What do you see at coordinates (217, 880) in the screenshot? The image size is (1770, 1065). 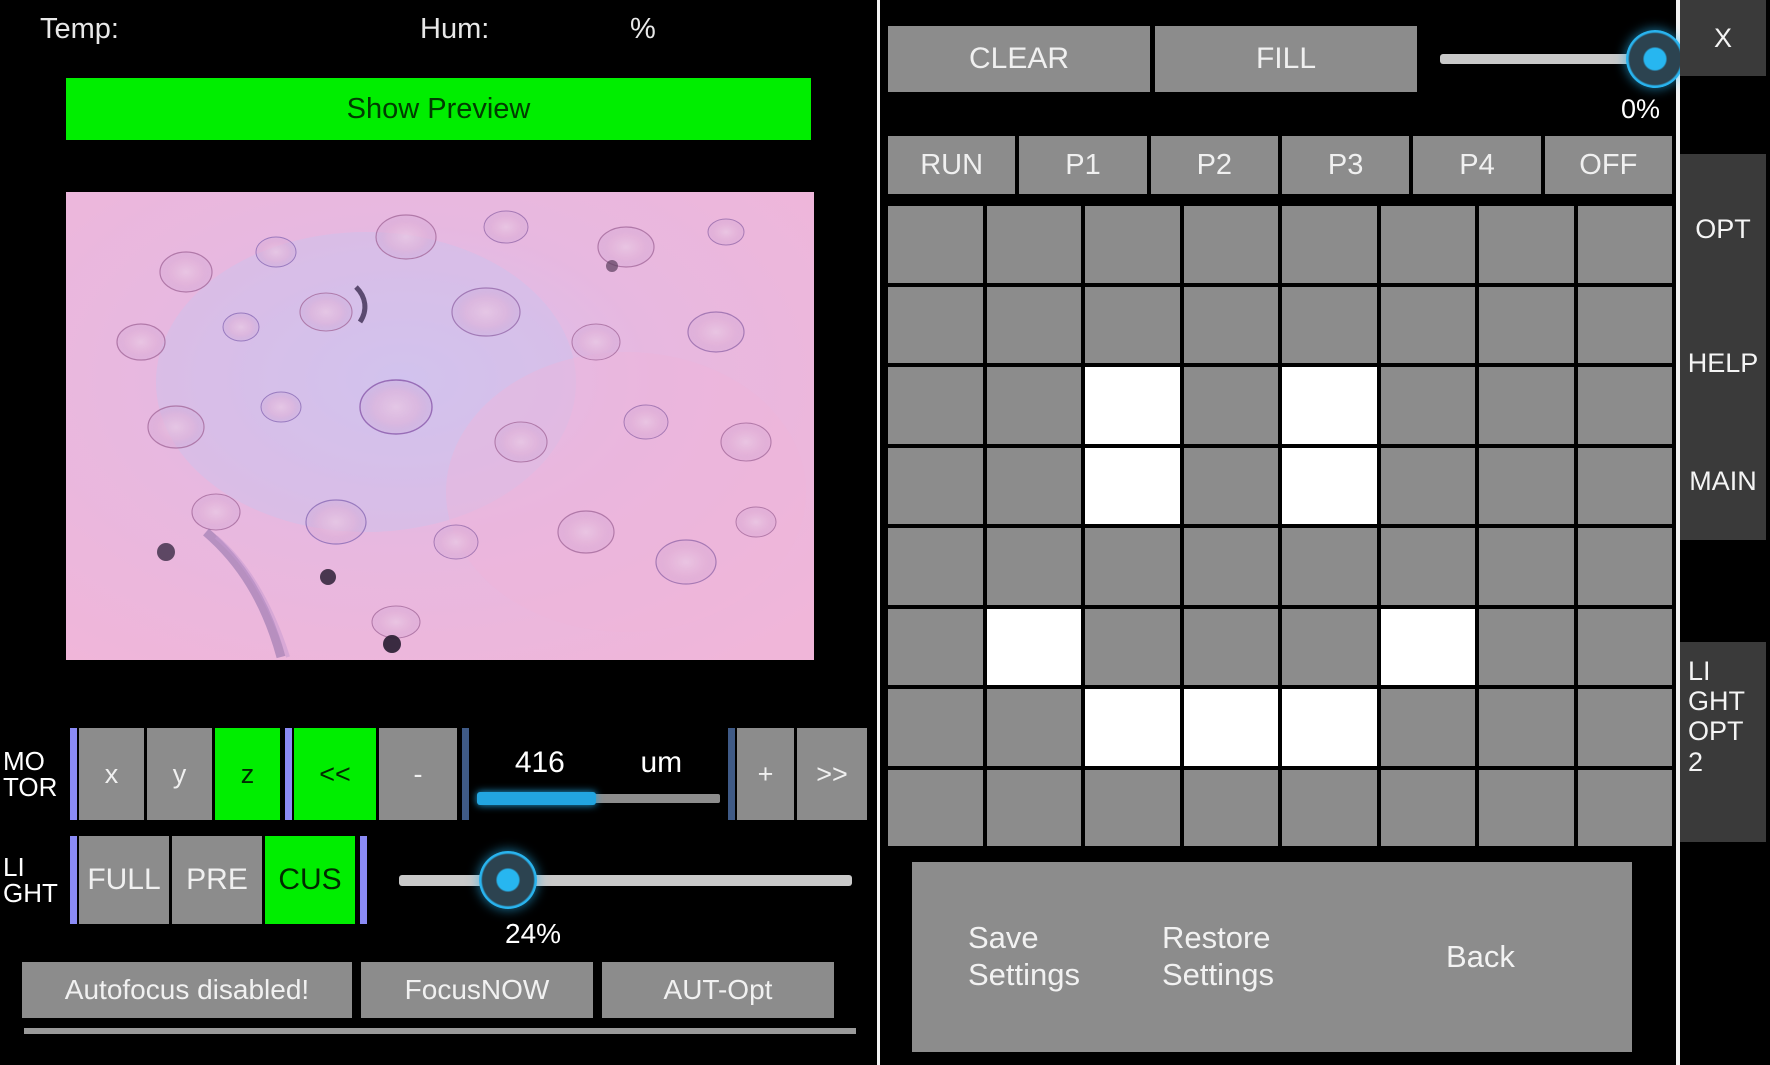 I see `light-mode-pre-button: PRE` at bounding box center [217, 880].